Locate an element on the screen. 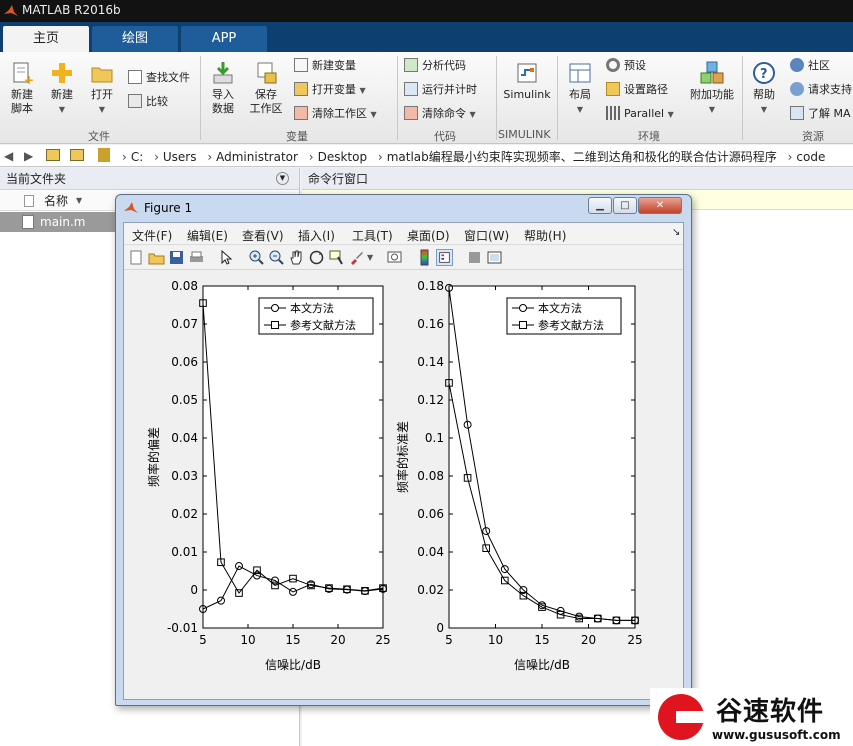 The height and width of the screenshot is (746, 853). community-button: 社区 is located at coordinates (810, 66).